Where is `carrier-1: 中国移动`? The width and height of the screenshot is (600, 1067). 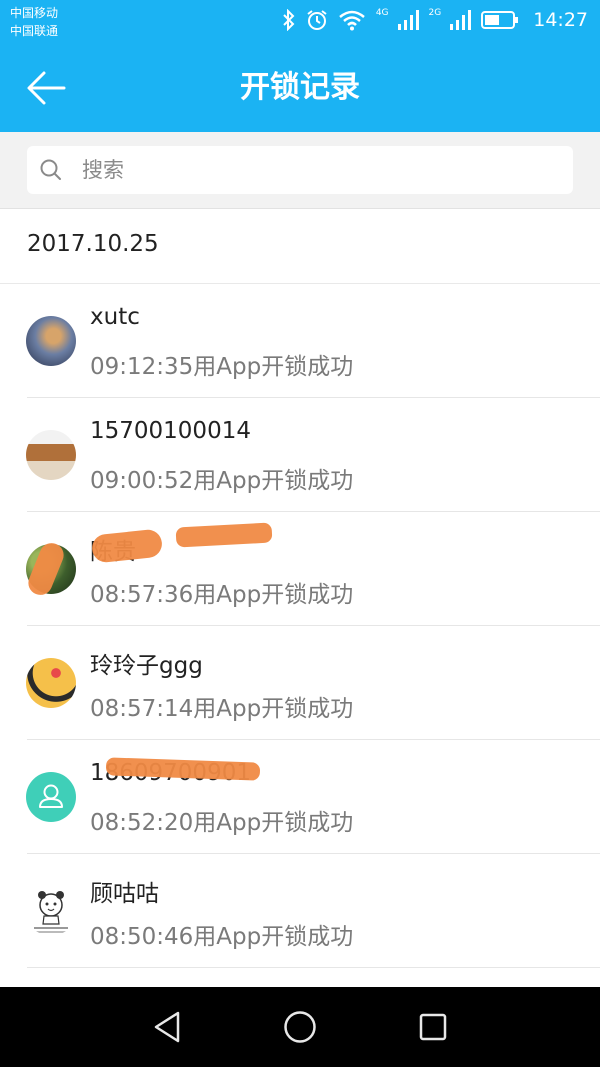 carrier-1: 中国移动 is located at coordinates (34, 13).